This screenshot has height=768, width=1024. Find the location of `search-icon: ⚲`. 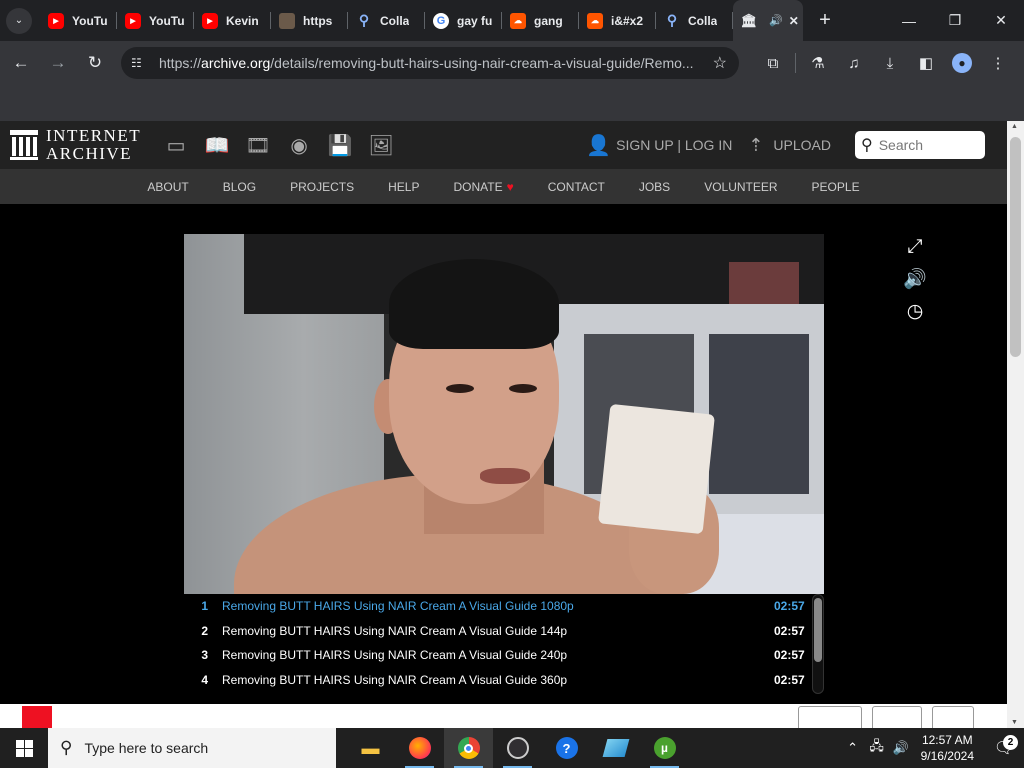

search-icon: ⚲ is located at coordinates (66, 747).